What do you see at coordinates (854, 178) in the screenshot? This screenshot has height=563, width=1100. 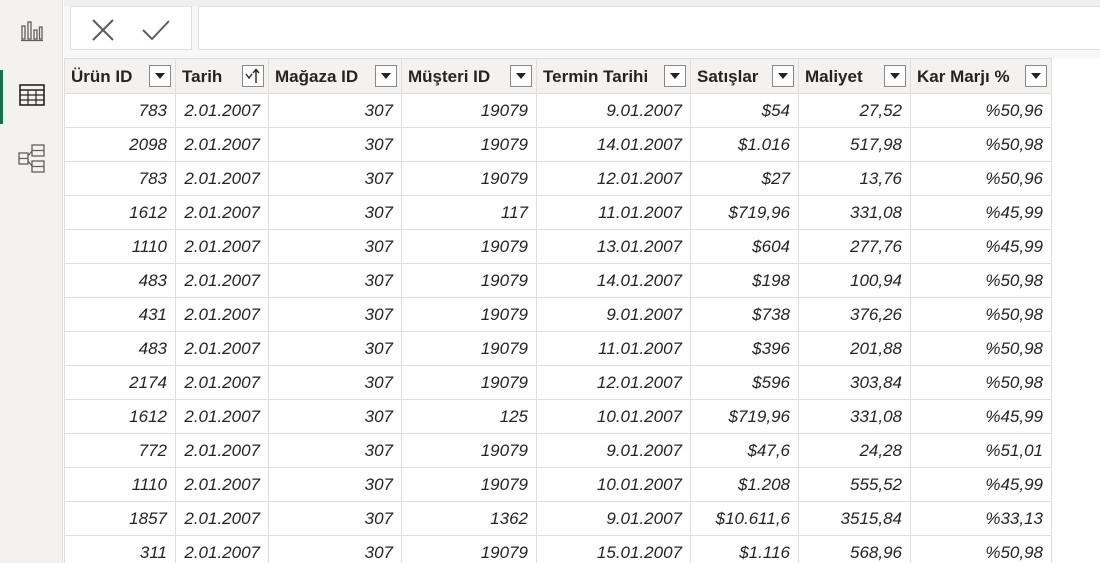 I see `table-cell: 13,76` at bounding box center [854, 178].